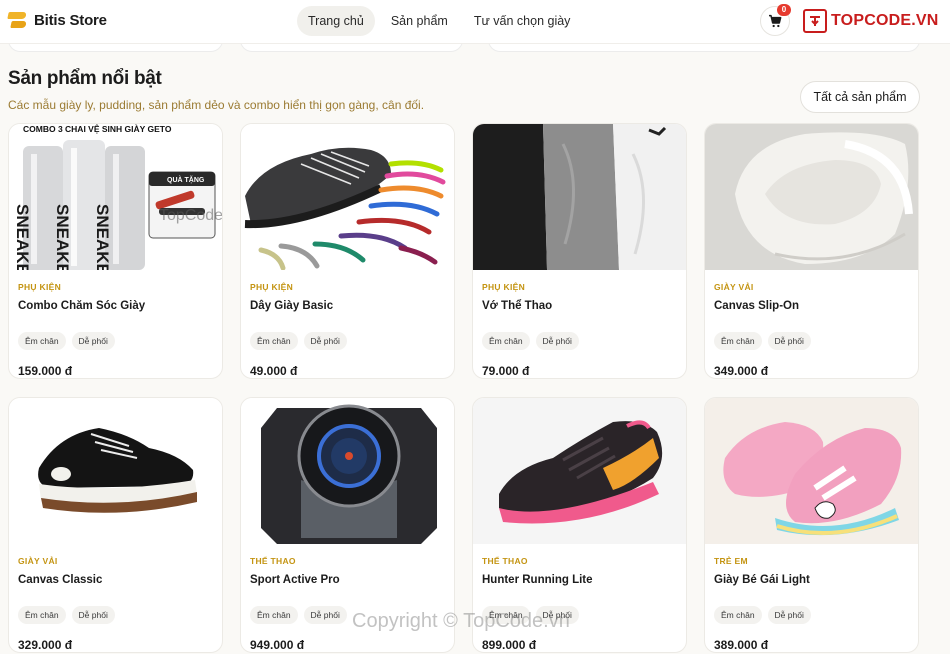  What do you see at coordinates (186, 179) in the screenshot?
I see `image-badge: QUÀ TẶNG` at bounding box center [186, 179].